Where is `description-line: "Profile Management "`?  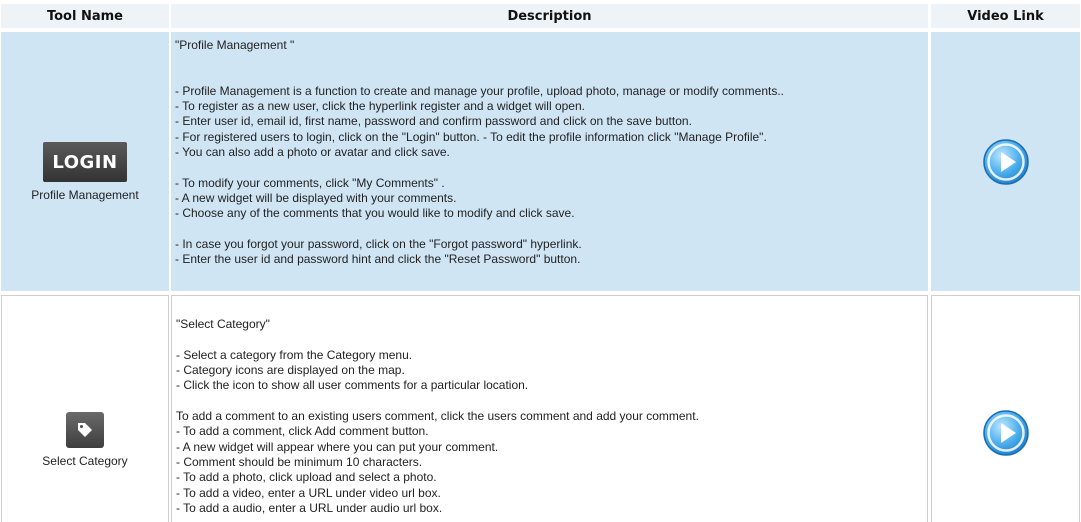 description-line: "Profile Management " is located at coordinates (235, 45).